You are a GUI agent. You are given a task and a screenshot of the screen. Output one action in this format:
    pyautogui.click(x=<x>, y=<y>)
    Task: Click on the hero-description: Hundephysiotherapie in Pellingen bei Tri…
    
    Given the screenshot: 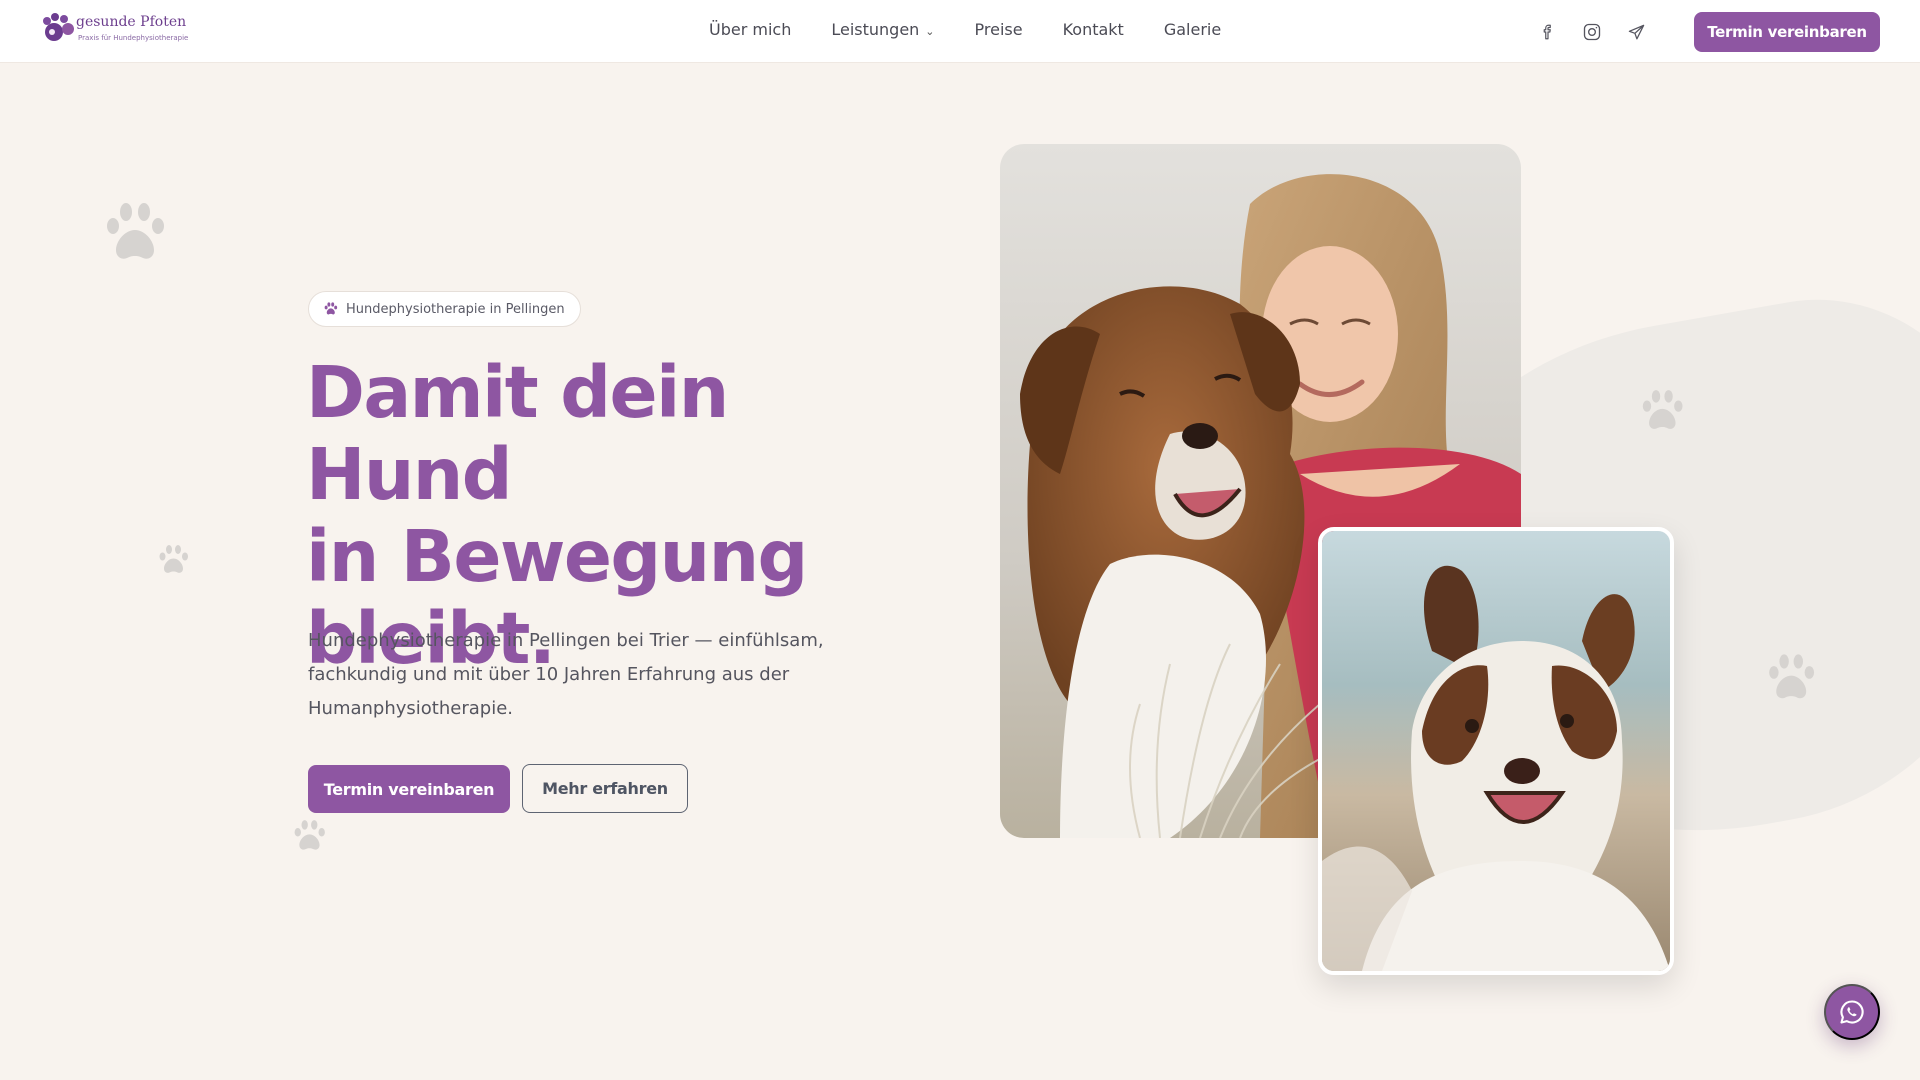 What is the action you would take?
    pyautogui.click(x=566, y=674)
    